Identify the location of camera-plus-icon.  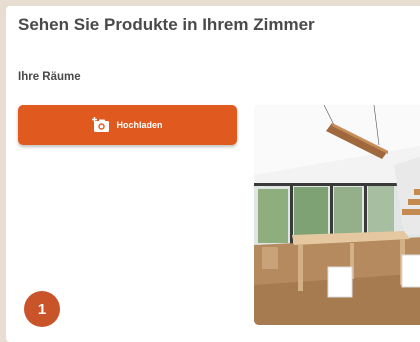
(101, 125).